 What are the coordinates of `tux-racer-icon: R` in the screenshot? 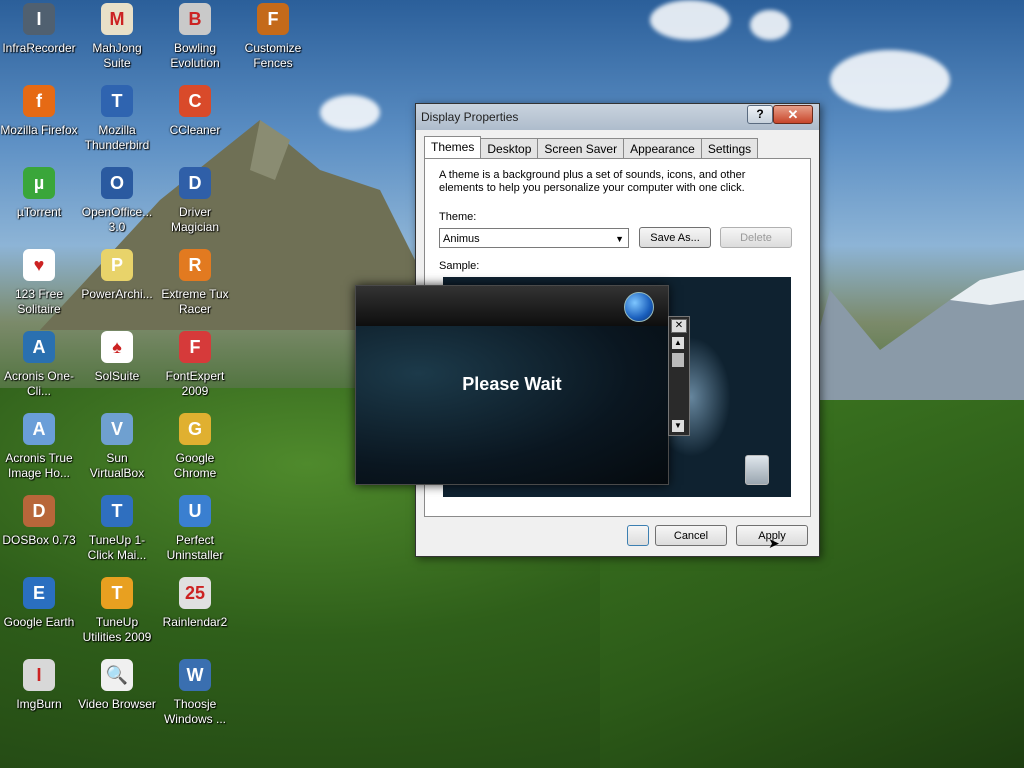 It's located at (195, 265).